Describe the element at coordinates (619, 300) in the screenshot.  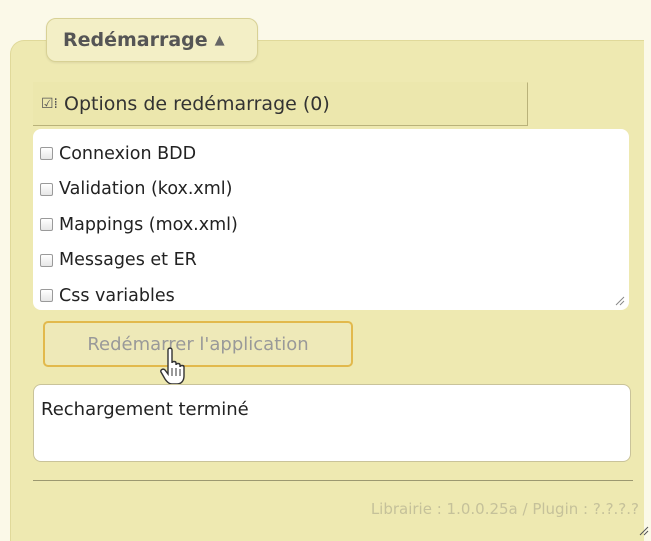
I see `resize-grip-icon` at that location.